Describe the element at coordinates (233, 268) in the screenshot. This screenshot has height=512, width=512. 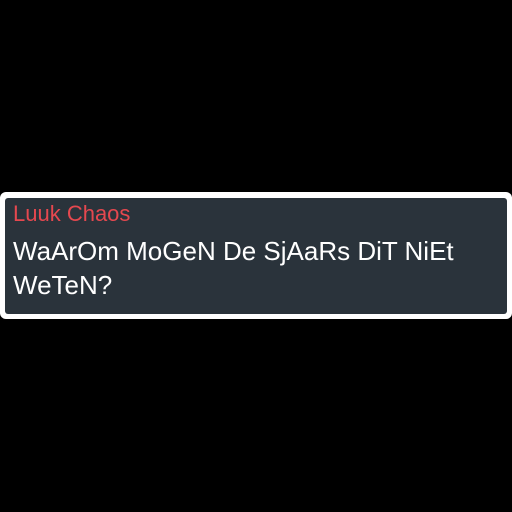
I see `message-text: WaArOm MoGeN De SjAaRs DiT NiEt WeTeN?` at that location.